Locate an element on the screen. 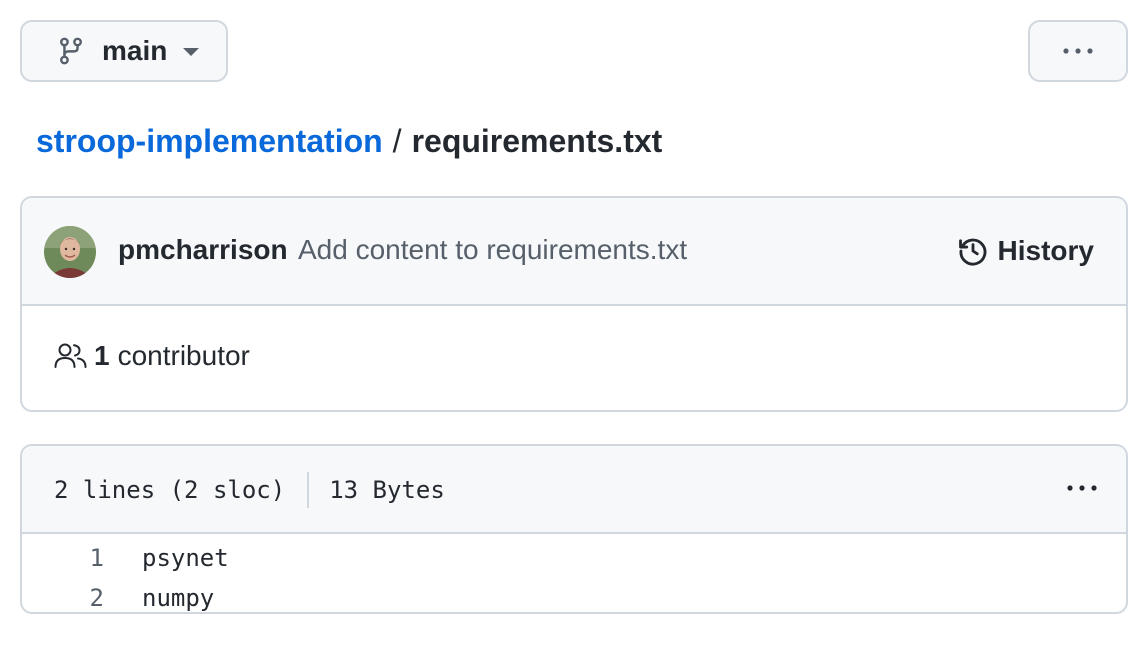 The height and width of the screenshot is (650, 1148). code-line: 1 psynet is located at coordinates (574, 558).